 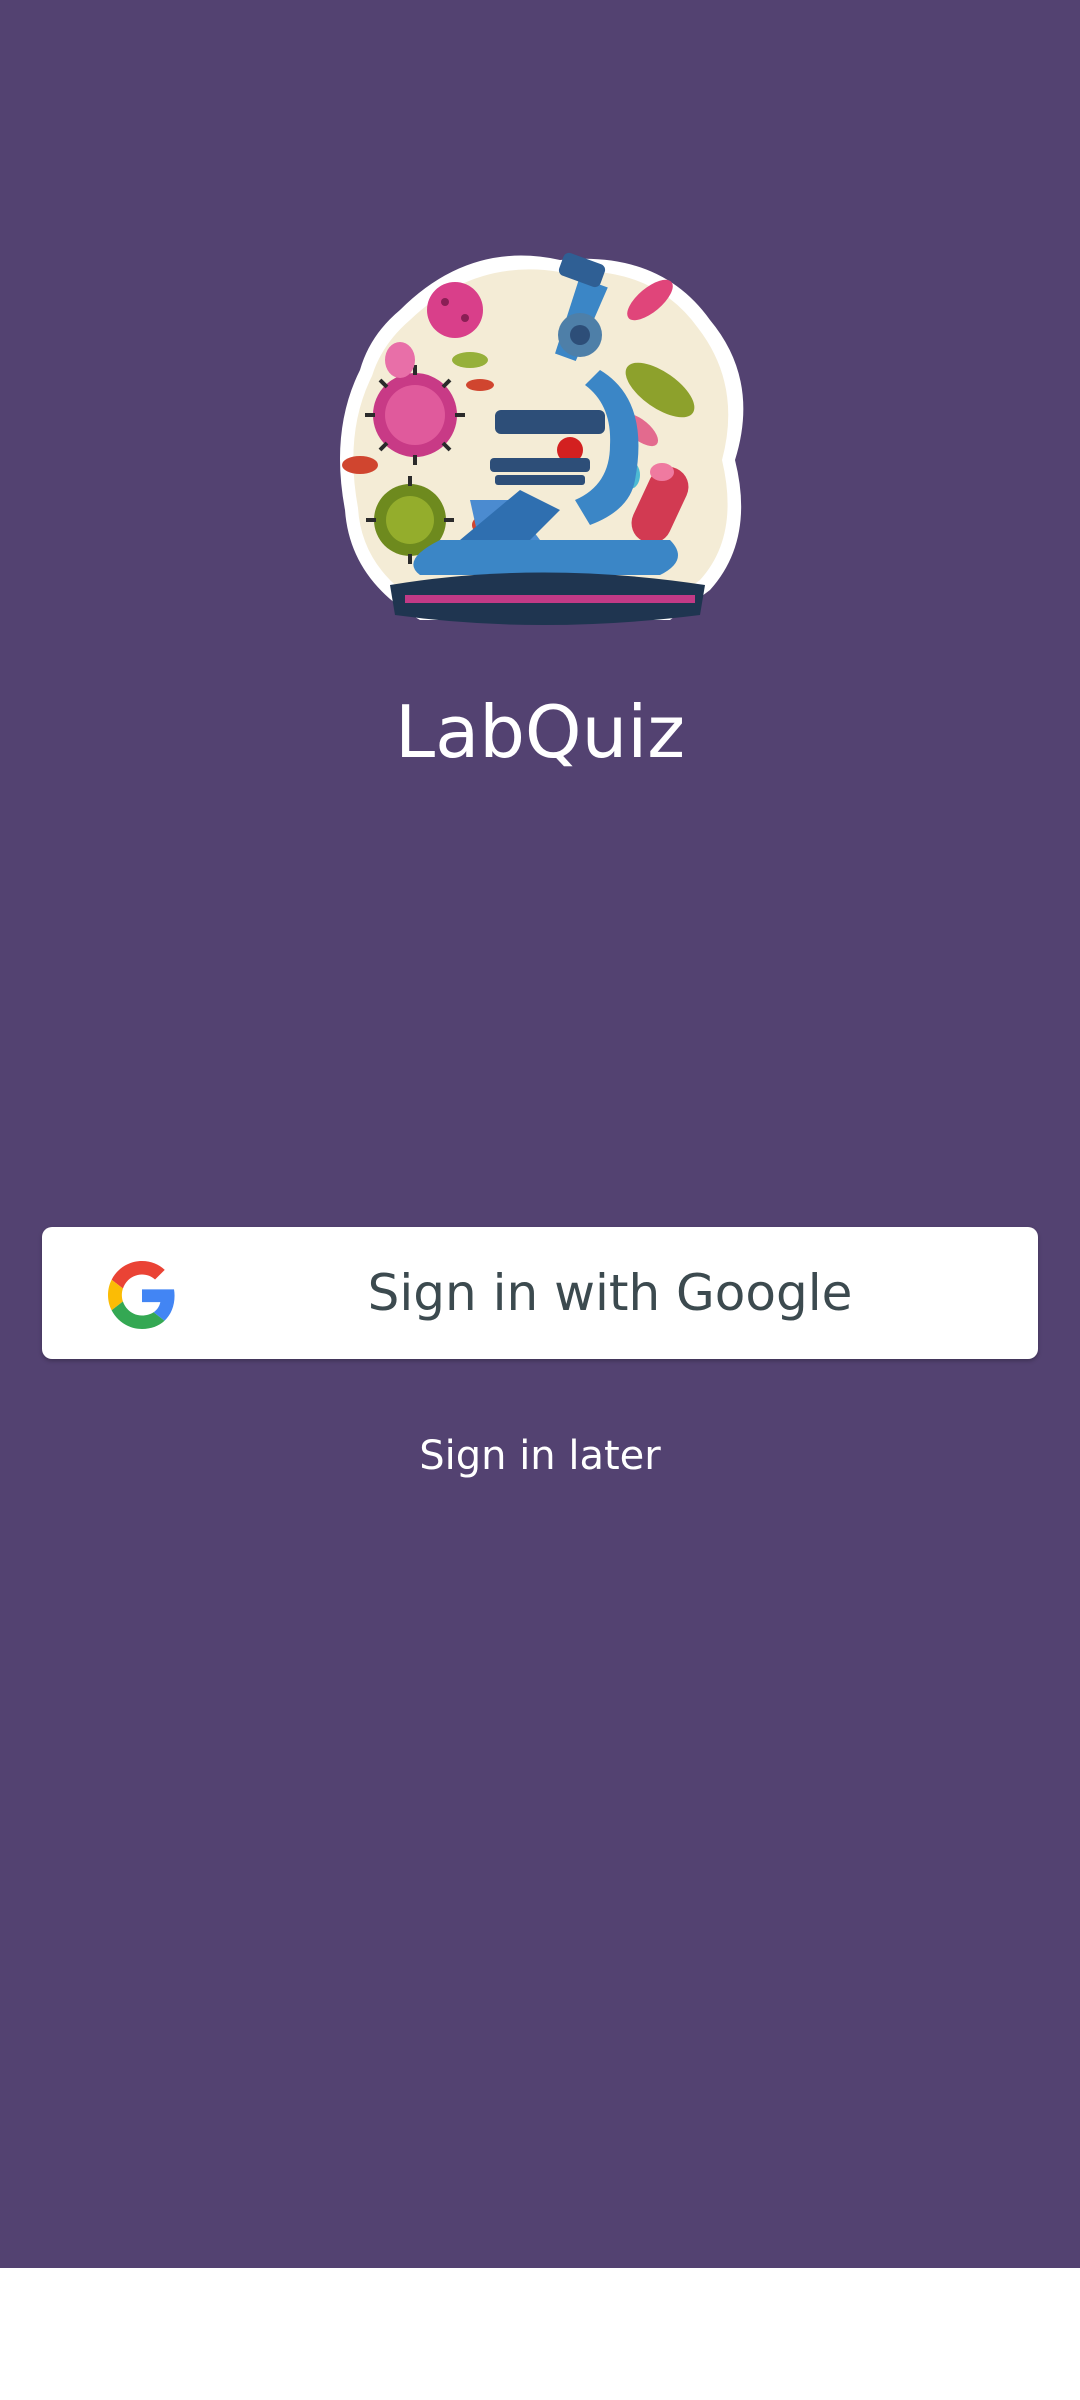 What do you see at coordinates (540, 732) in the screenshot?
I see `app-title: LabQuiz` at bounding box center [540, 732].